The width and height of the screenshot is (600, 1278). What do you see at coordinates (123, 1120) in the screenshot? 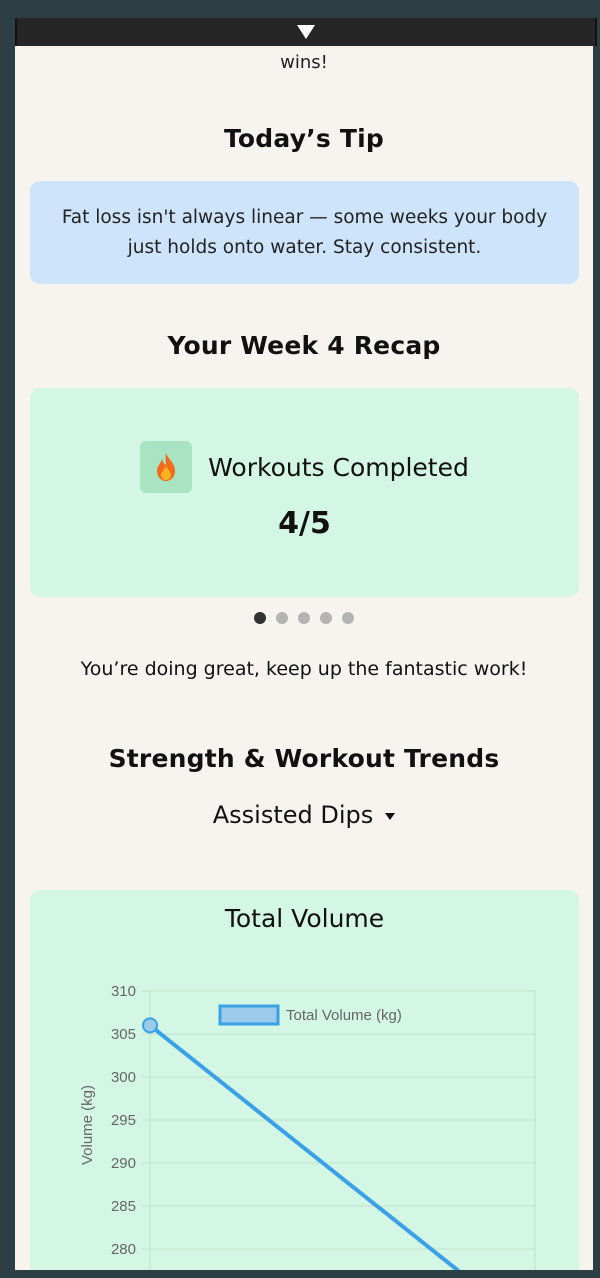
I see `y-tick-label: 295` at bounding box center [123, 1120].